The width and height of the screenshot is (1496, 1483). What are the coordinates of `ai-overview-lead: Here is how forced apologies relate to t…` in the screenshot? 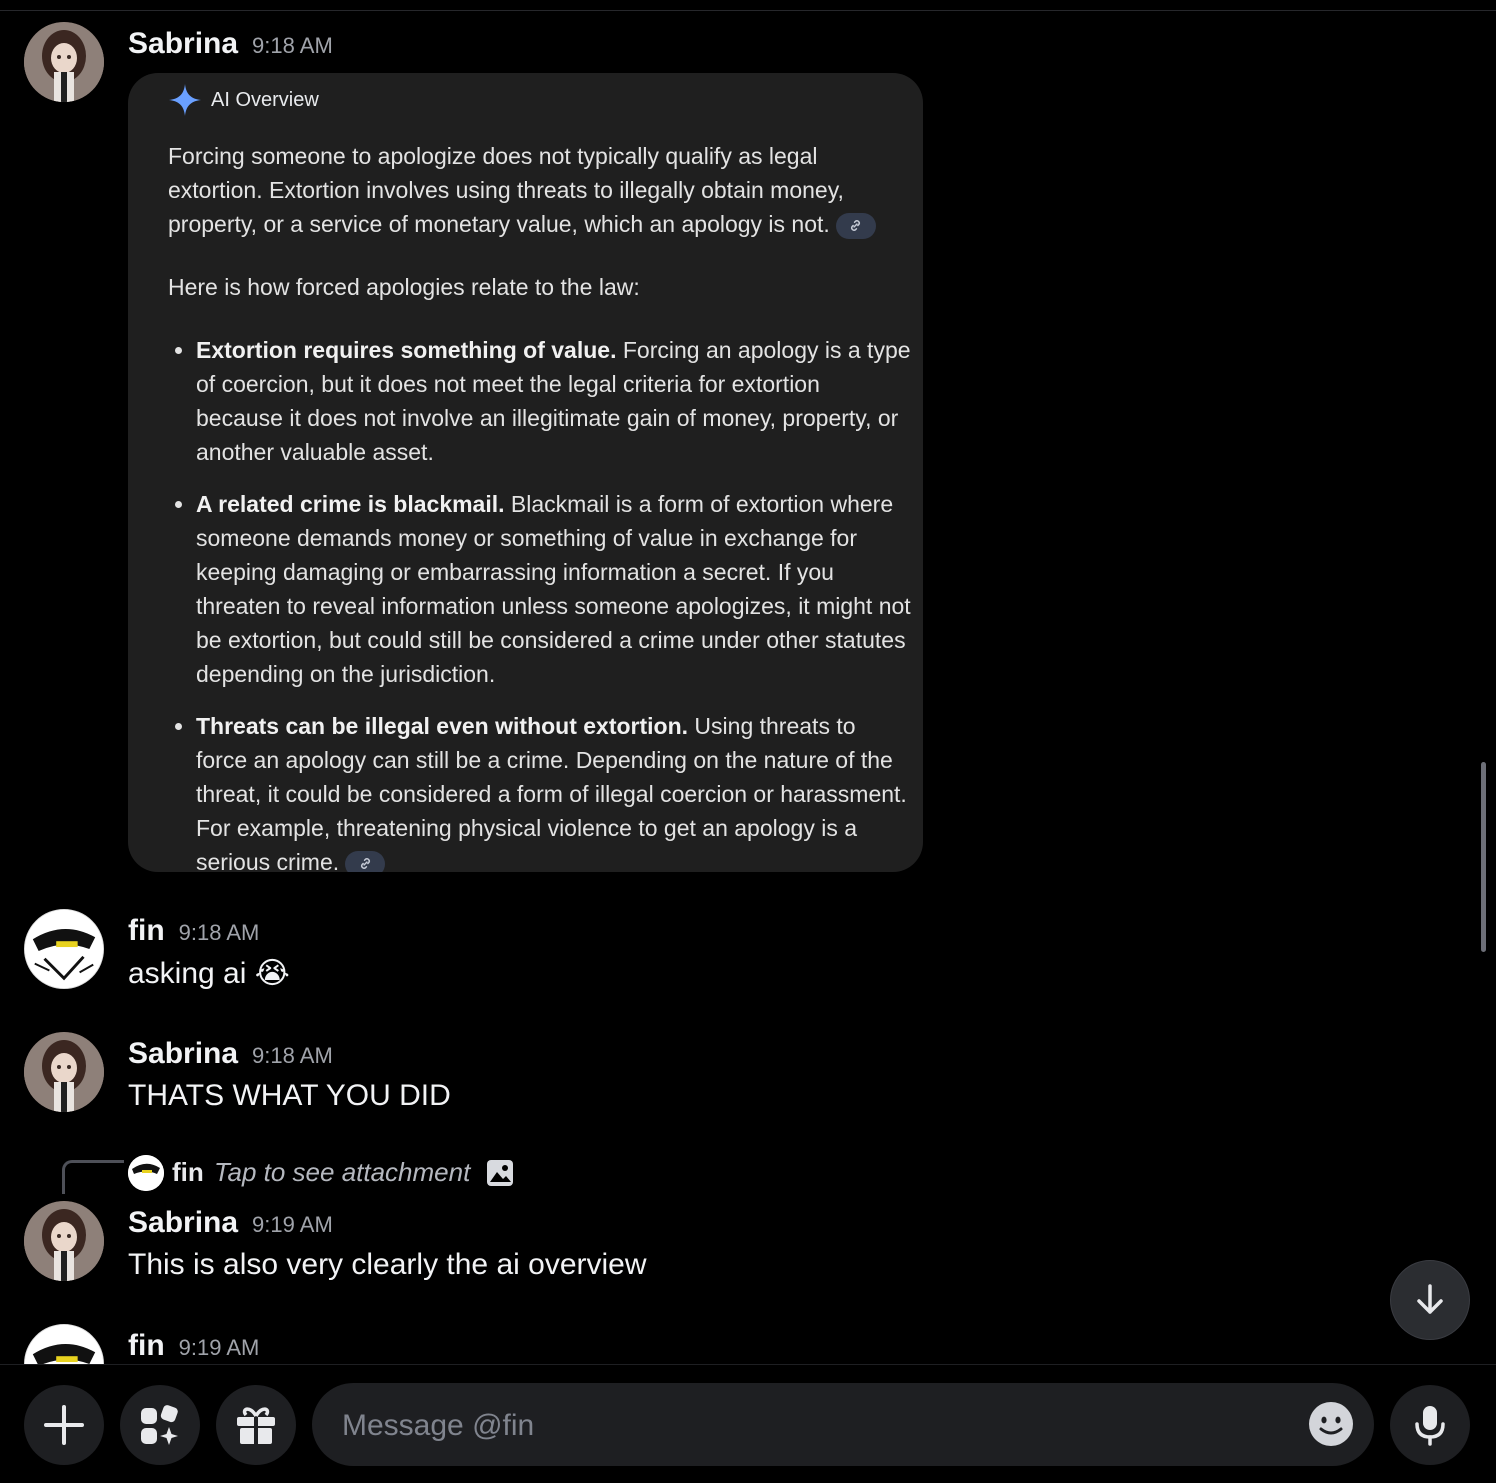 It's located at (404, 287).